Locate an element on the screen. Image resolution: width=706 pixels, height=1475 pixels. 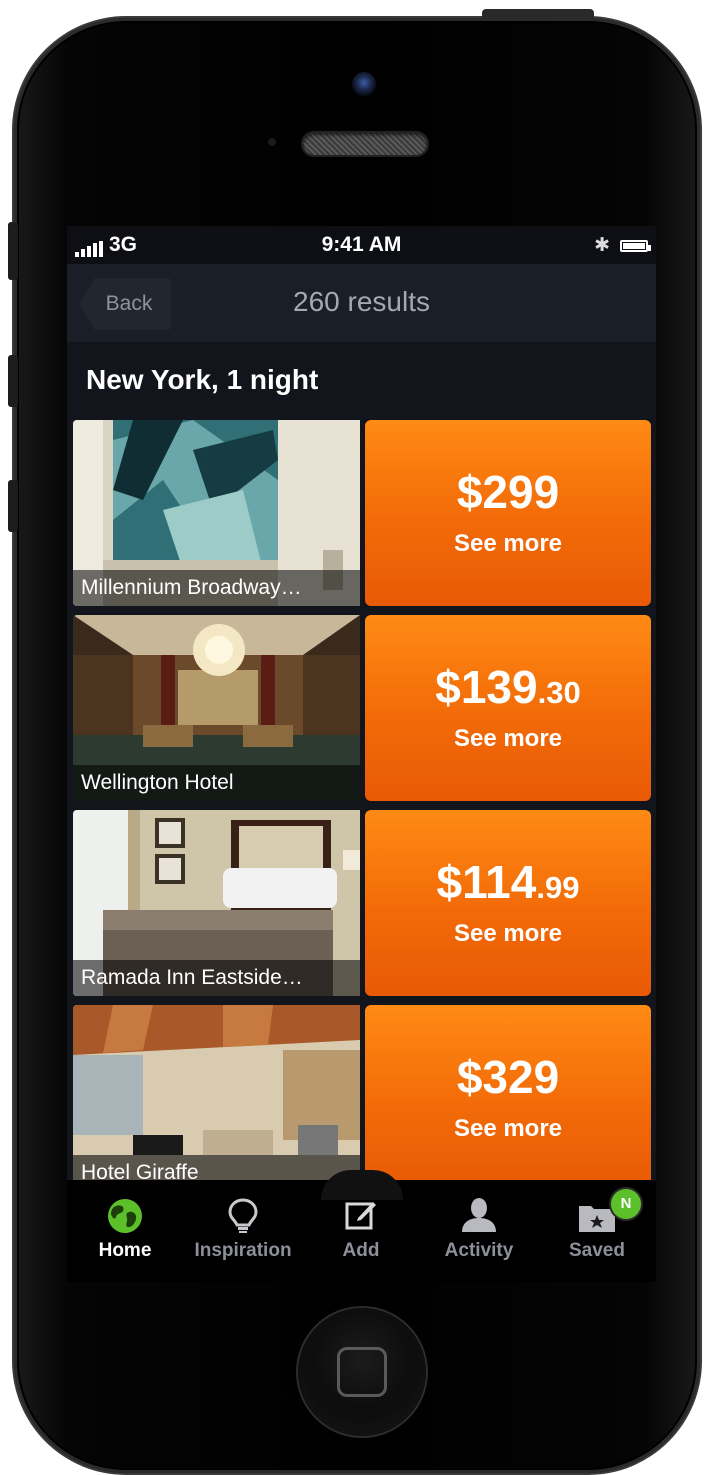
volume-up-button is located at coordinates (13, 381).